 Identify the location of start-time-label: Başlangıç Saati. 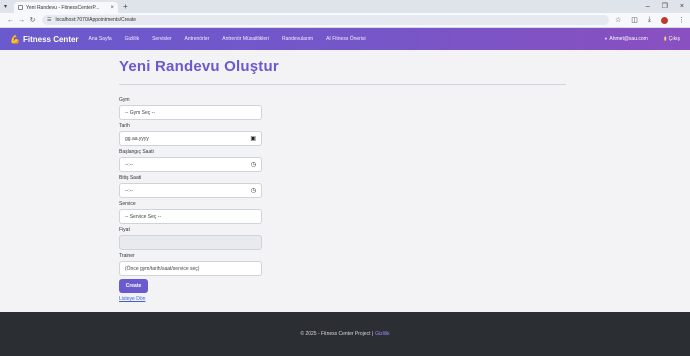
(136, 152).